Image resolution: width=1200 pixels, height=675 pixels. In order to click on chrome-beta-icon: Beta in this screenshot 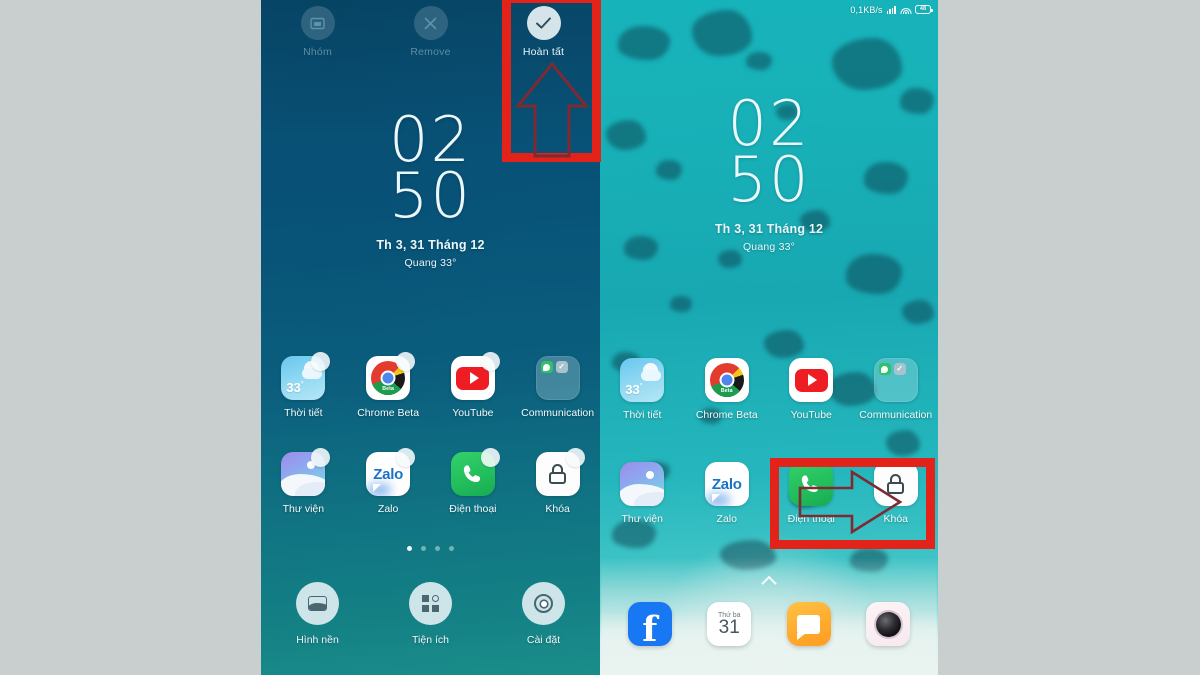, I will do `click(726, 380)`.